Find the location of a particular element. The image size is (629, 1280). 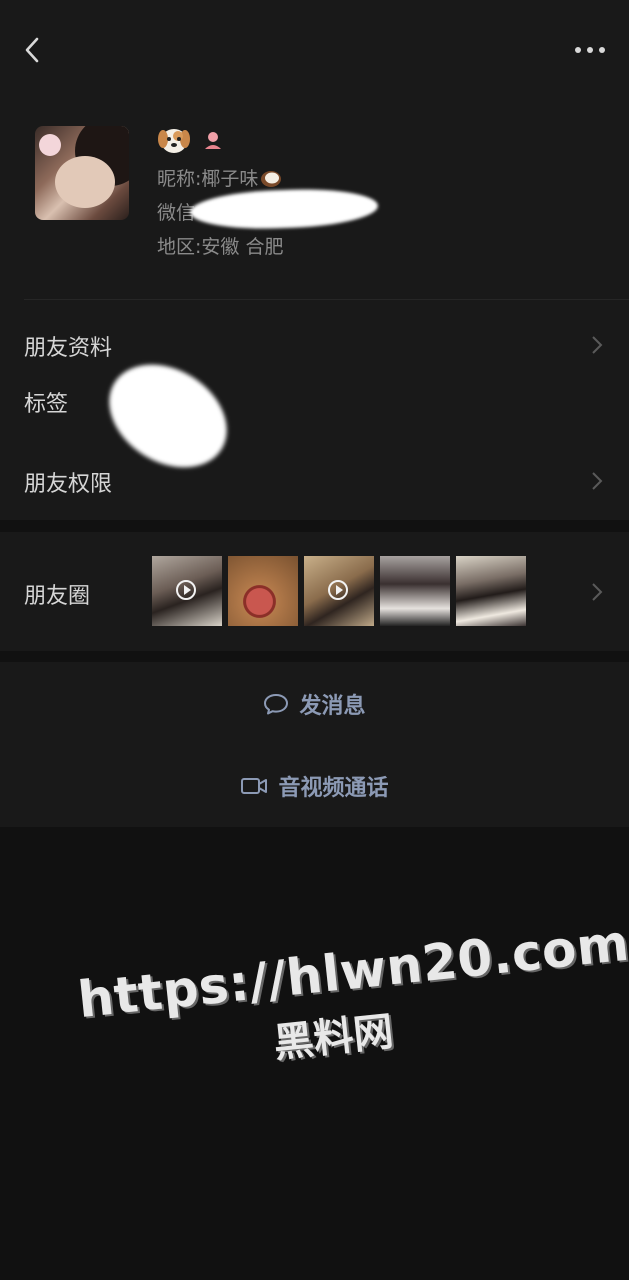

video-call-button: 音视频通话 is located at coordinates (314, 786).